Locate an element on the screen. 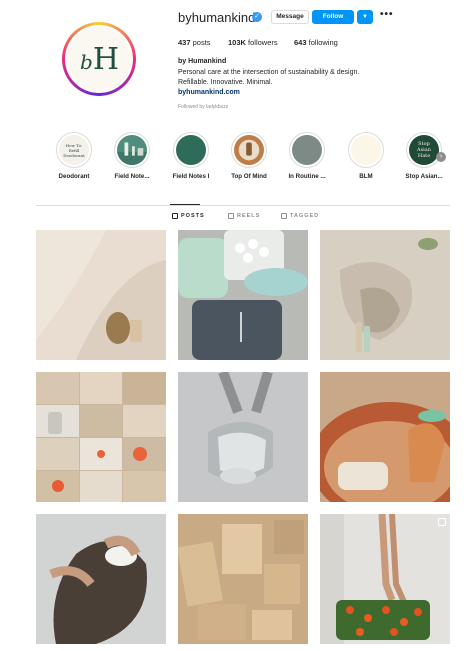  carousel-icon is located at coordinates (442, 522).